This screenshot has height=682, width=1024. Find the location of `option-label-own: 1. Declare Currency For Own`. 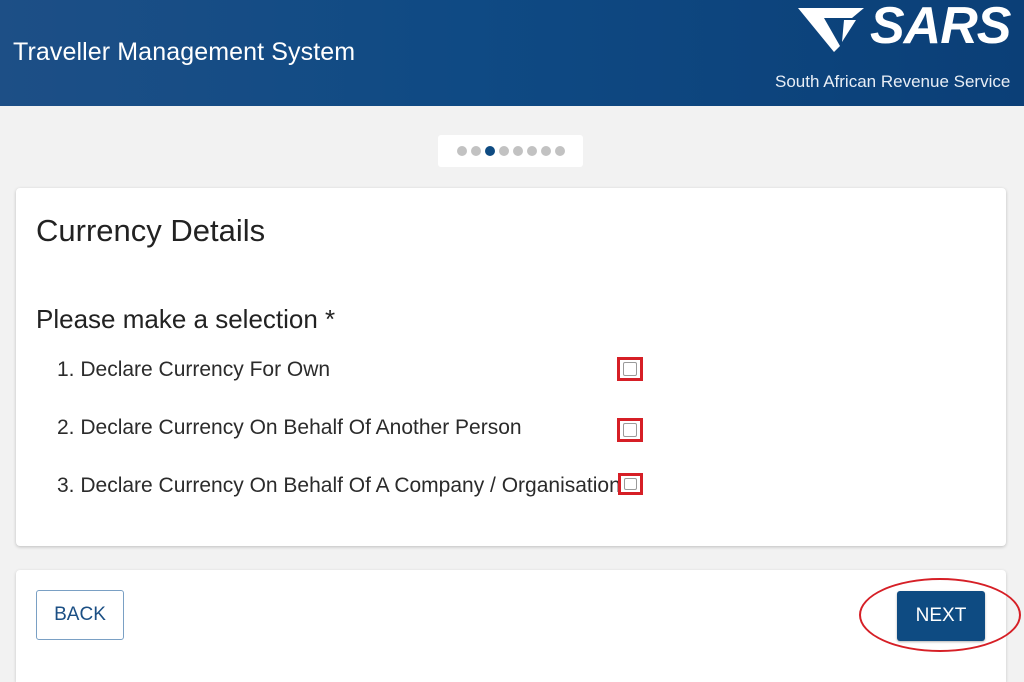

option-label-own: 1. Declare Currency For Own is located at coordinates (194, 369).